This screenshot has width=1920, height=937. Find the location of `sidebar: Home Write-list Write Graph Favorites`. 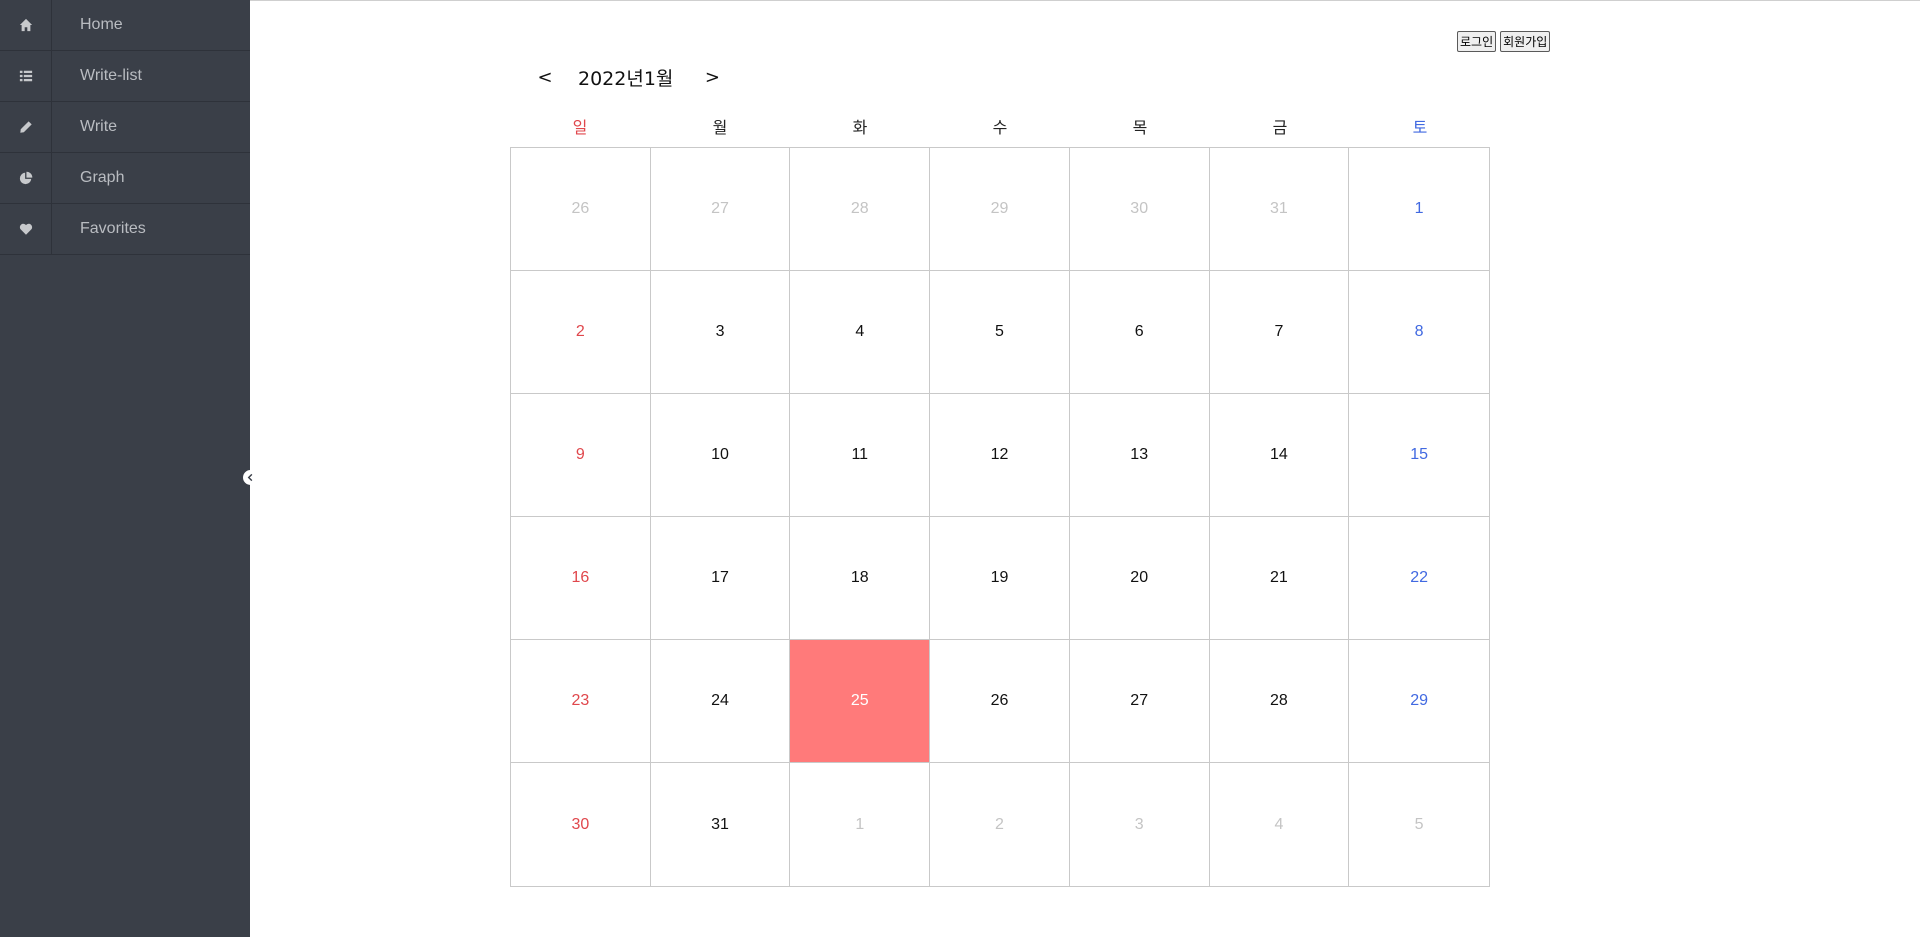

sidebar: Home Write-list Write Graph Favorites is located at coordinates (125, 468).